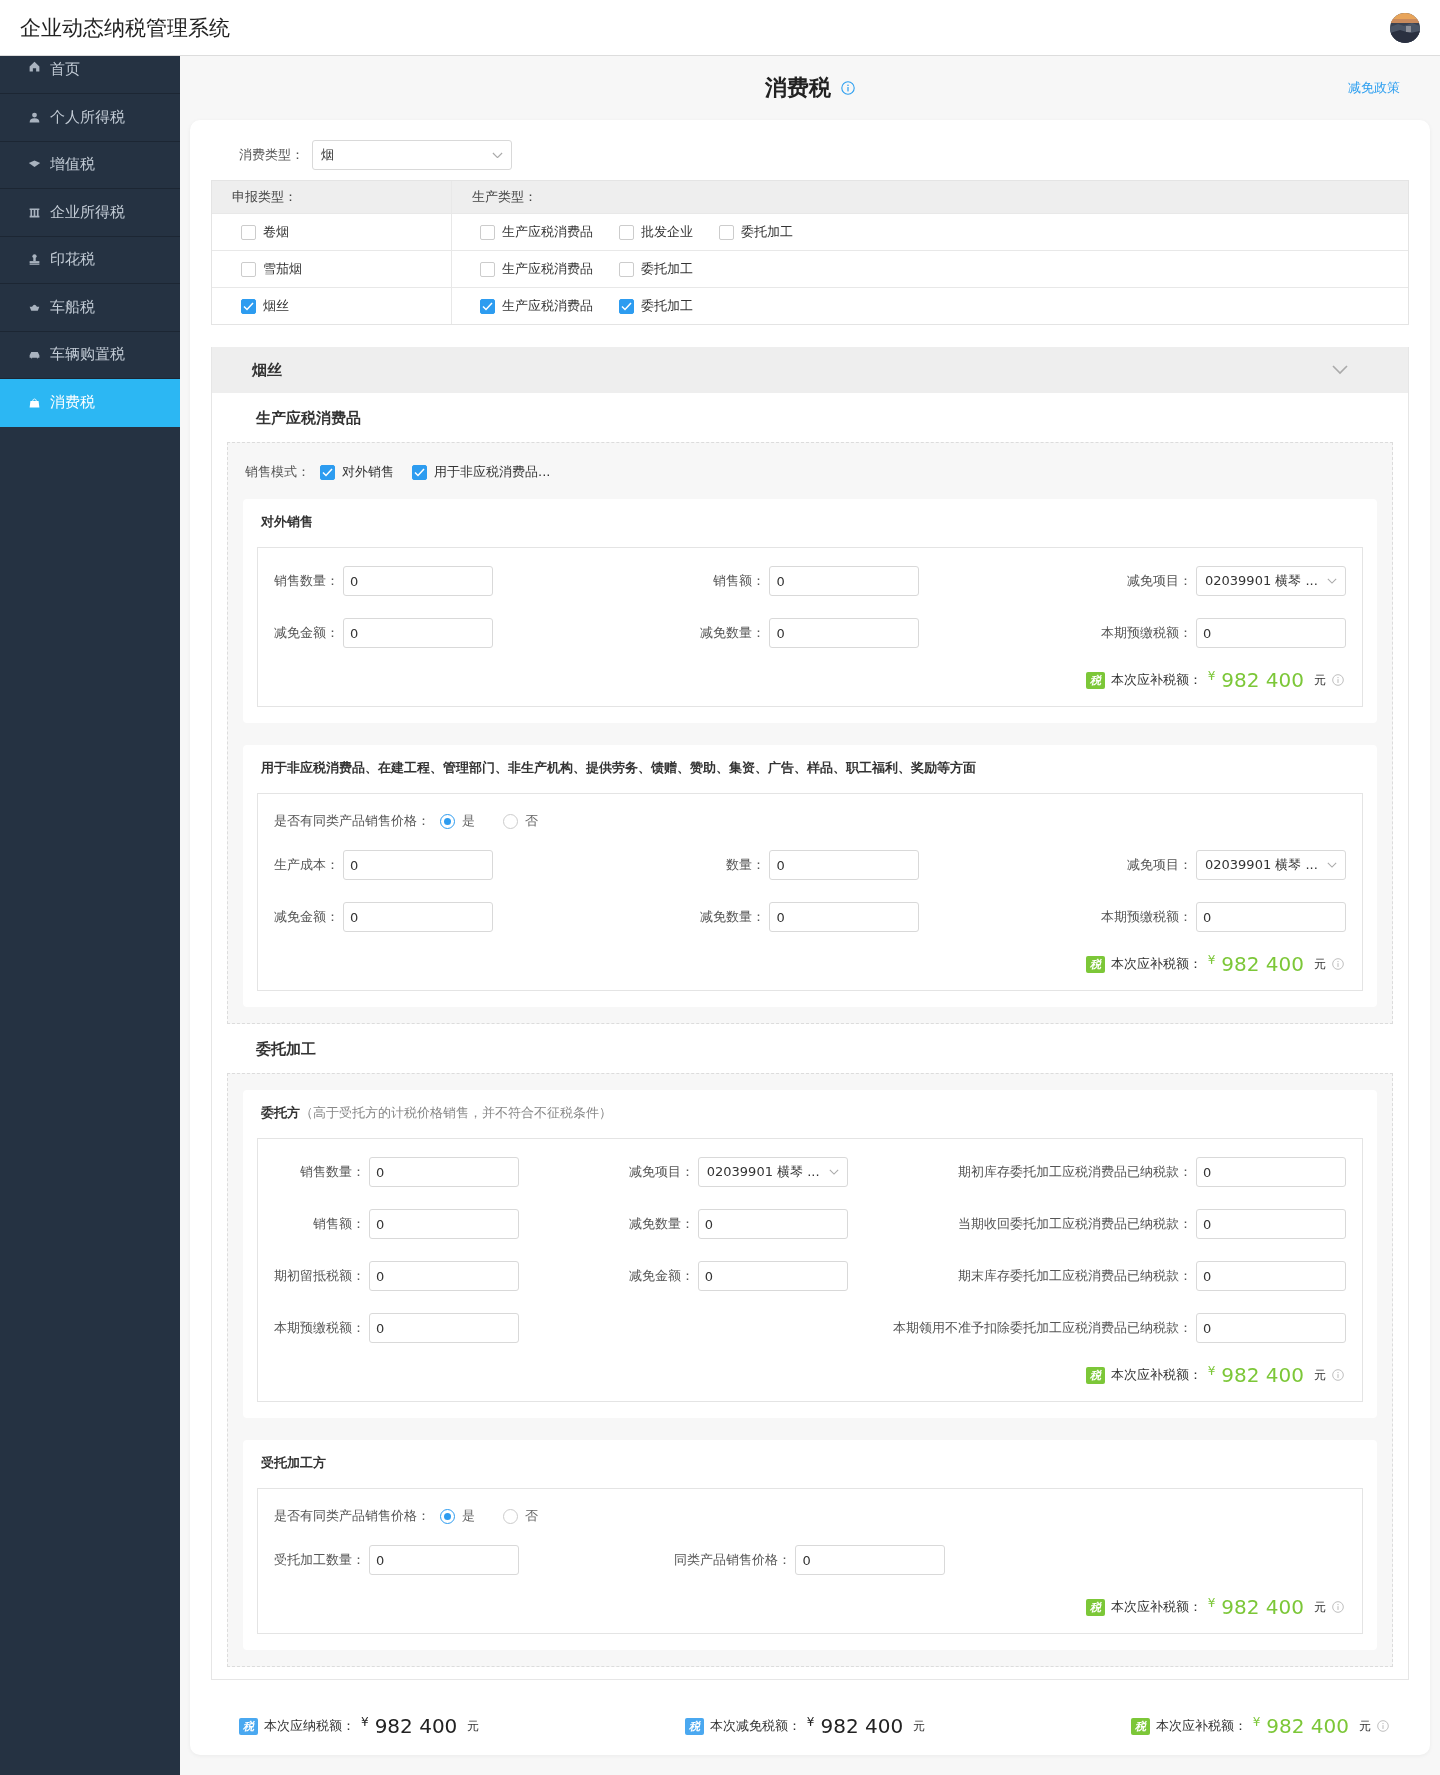 The height and width of the screenshot is (1775, 1440). Describe the element at coordinates (667, 269) in the screenshot. I see `checkbox-label: 委托加工` at that location.